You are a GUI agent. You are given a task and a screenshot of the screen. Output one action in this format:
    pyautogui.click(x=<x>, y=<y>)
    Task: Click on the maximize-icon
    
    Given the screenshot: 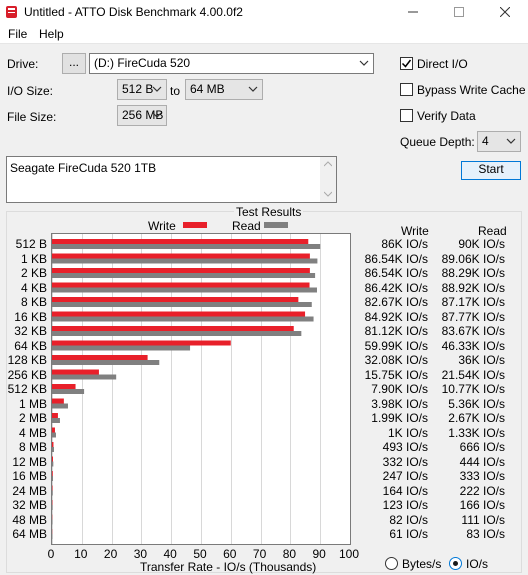 What is the action you would take?
    pyautogui.click(x=459, y=12)
    